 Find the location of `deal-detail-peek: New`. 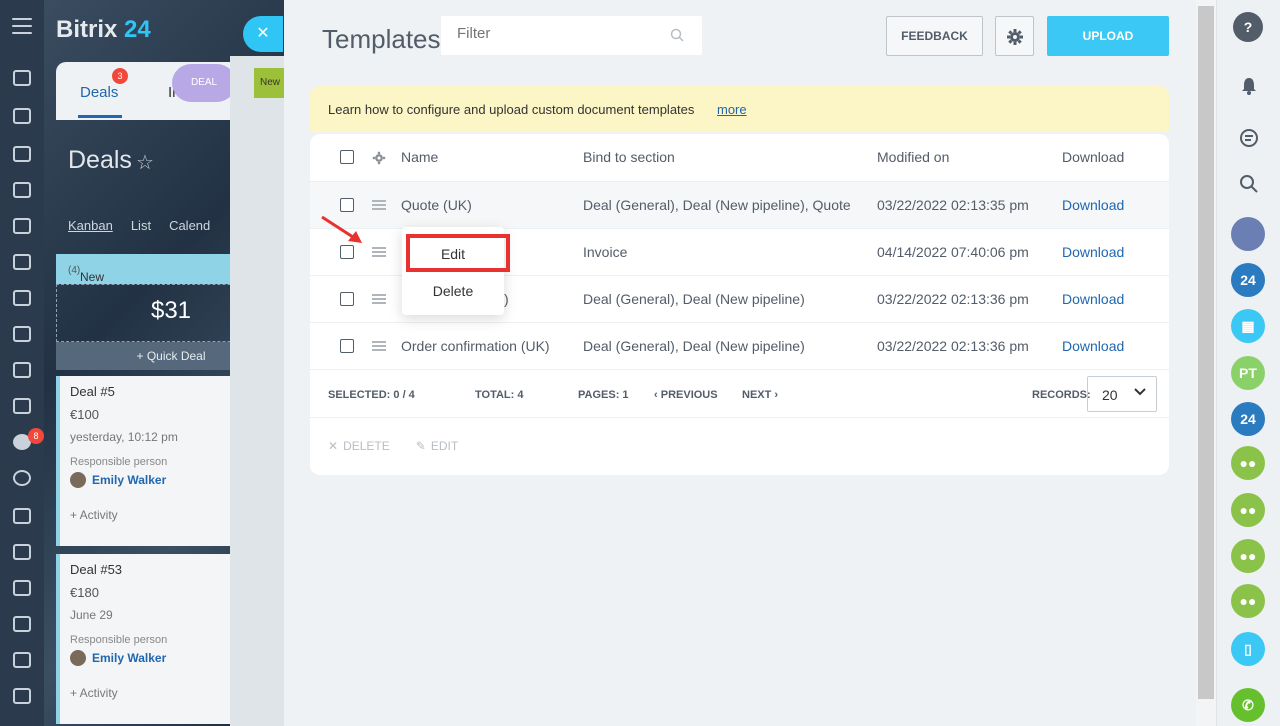

deal-detail-peek: New is located at coordinates (257, 391).